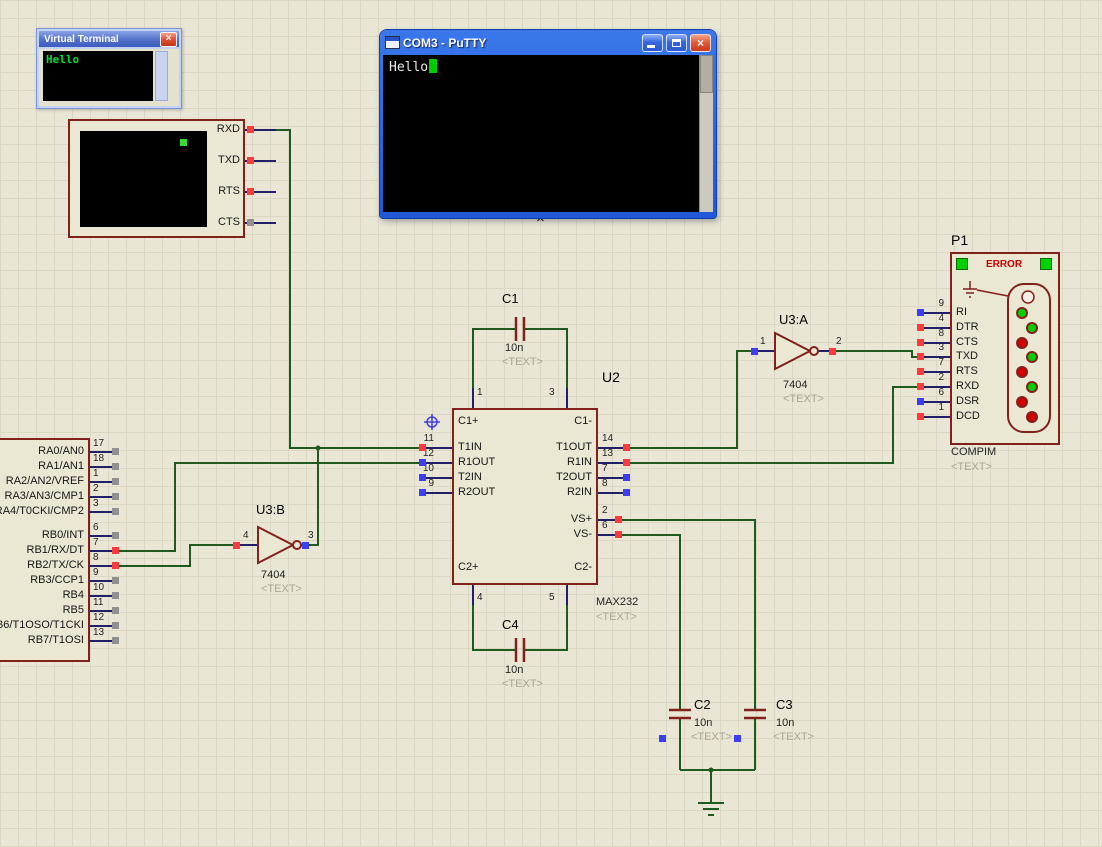 Image resolution: width=1102 pixels, height=847 pixels. I want to click on inverter-u3b-ref: U3:B, so click(270, 509).